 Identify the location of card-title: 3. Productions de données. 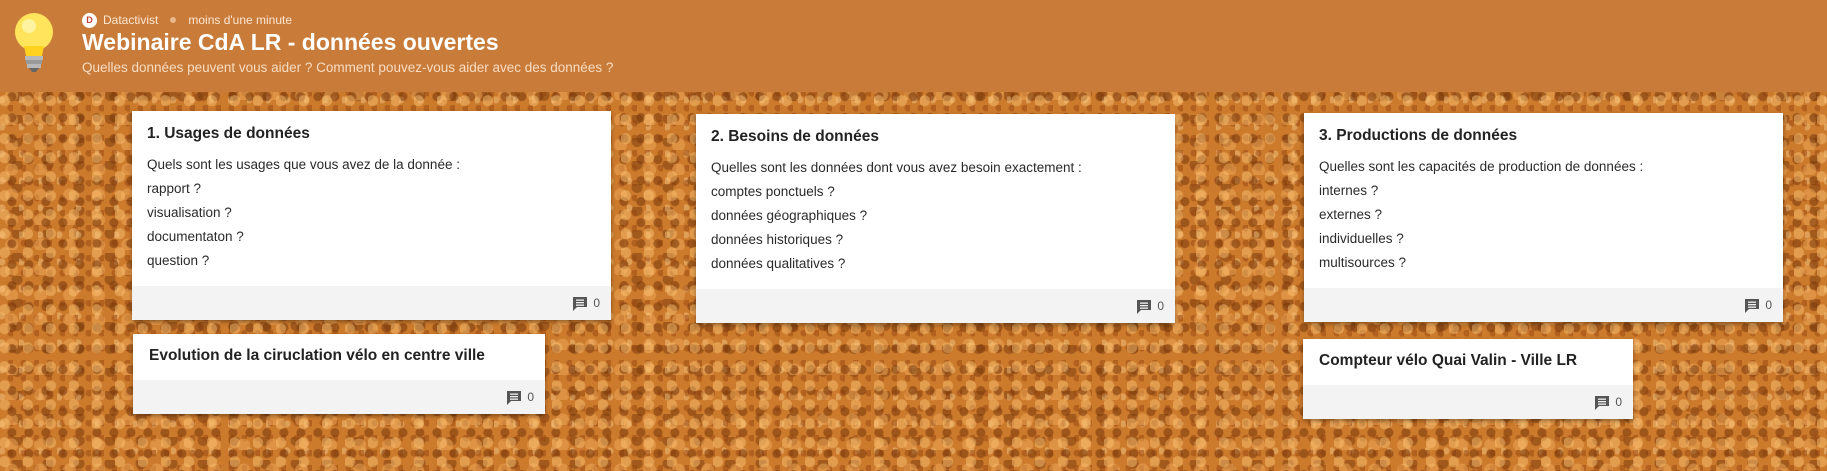
(1418, 135).